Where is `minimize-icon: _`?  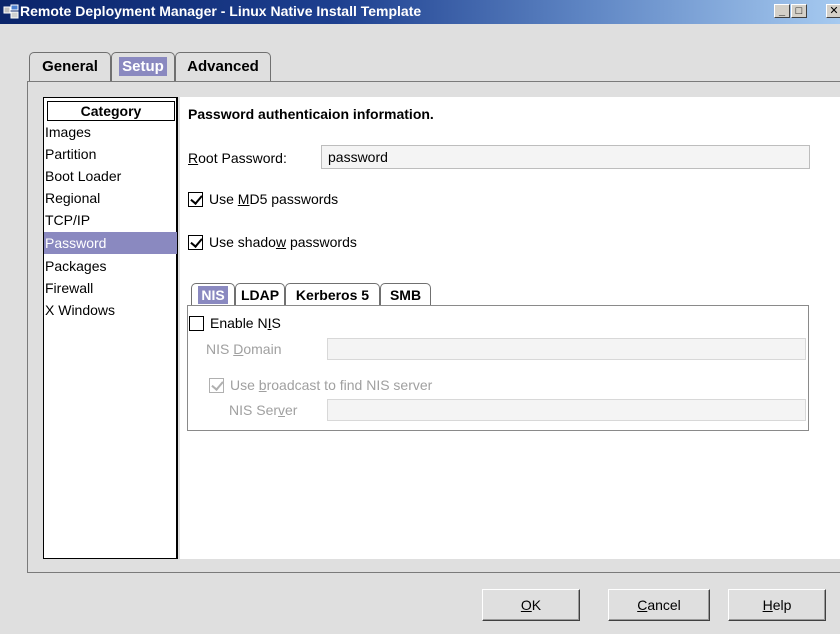 minimize-icon: _ is located at coordinates (782, 11).